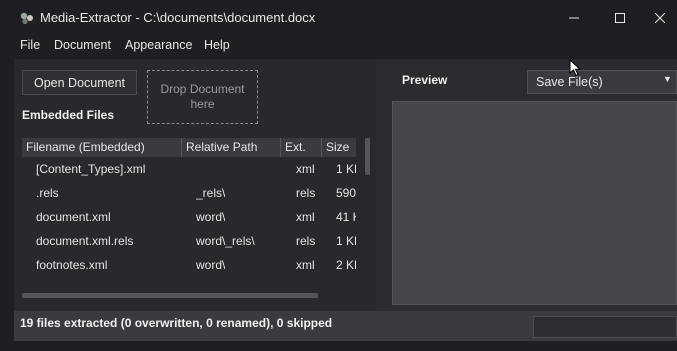 Image resolution: width=677 pixels, height=351 pixels. I want to click on close-icon, so click(660, 17).